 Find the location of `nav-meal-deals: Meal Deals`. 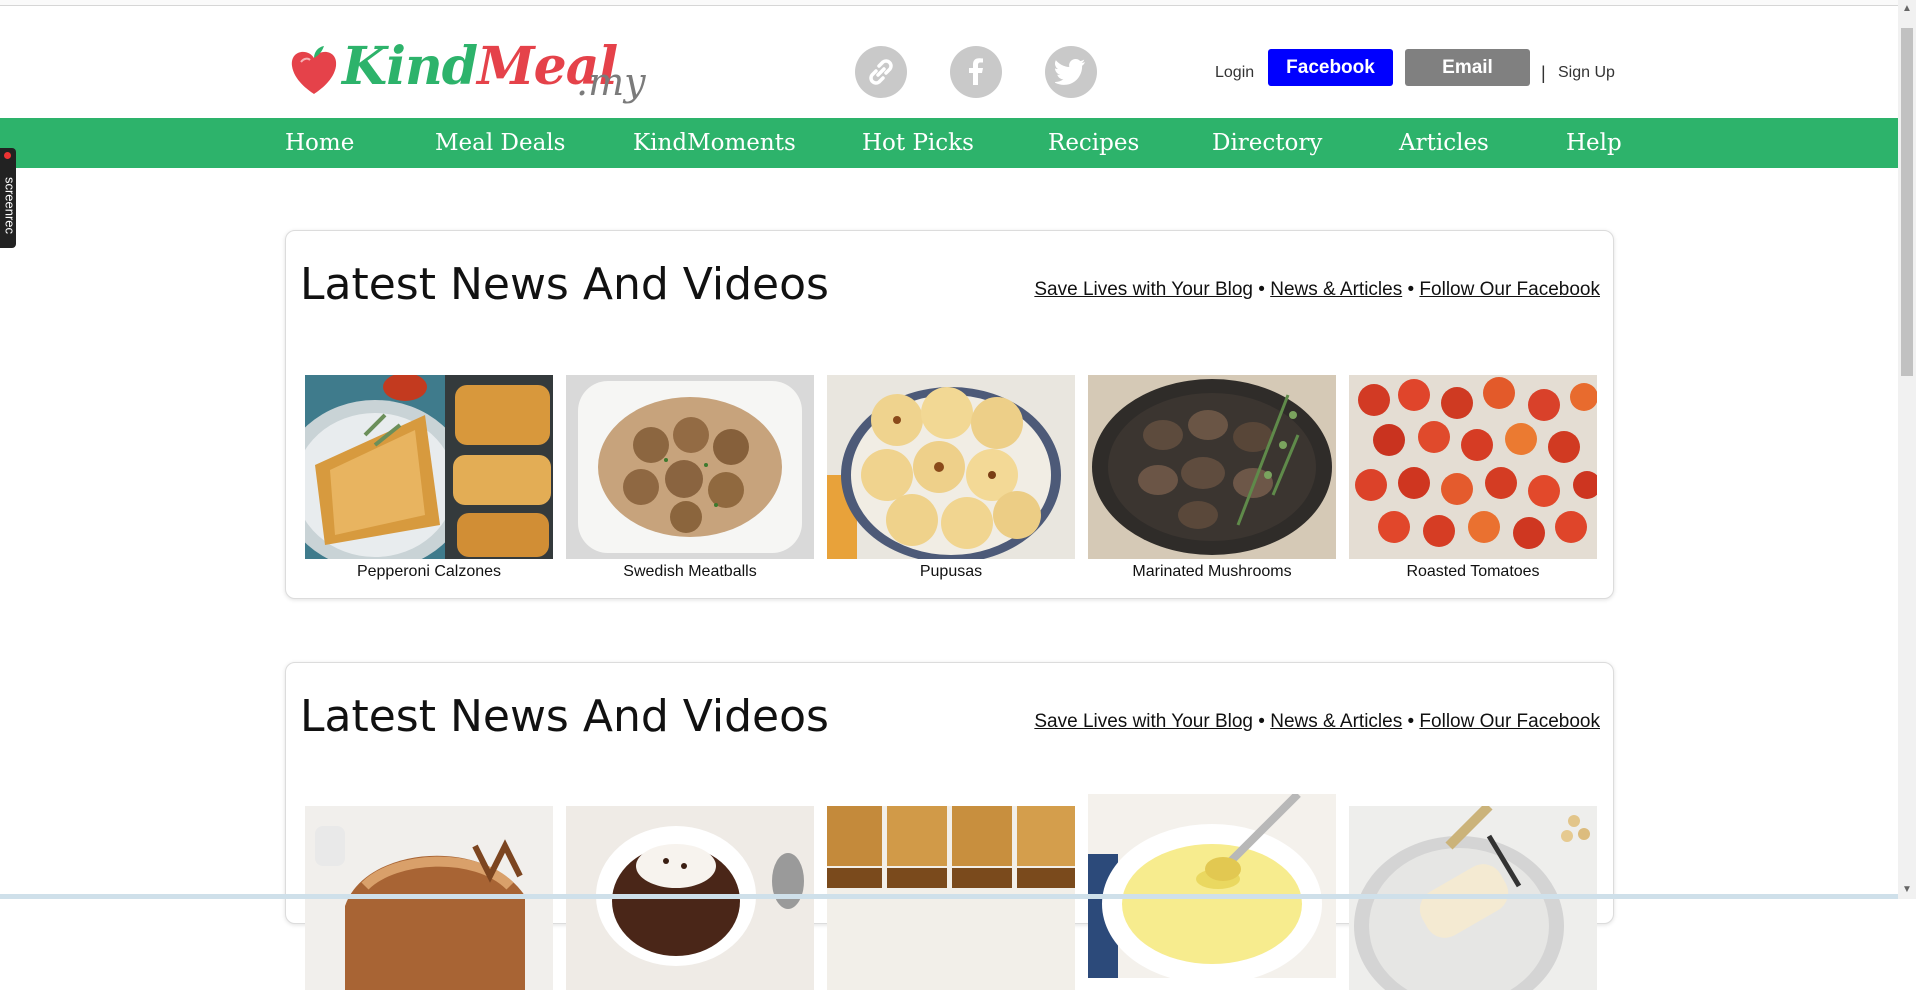

nav-meal-deals: Meal Deals is located at coordinates (500, 143).